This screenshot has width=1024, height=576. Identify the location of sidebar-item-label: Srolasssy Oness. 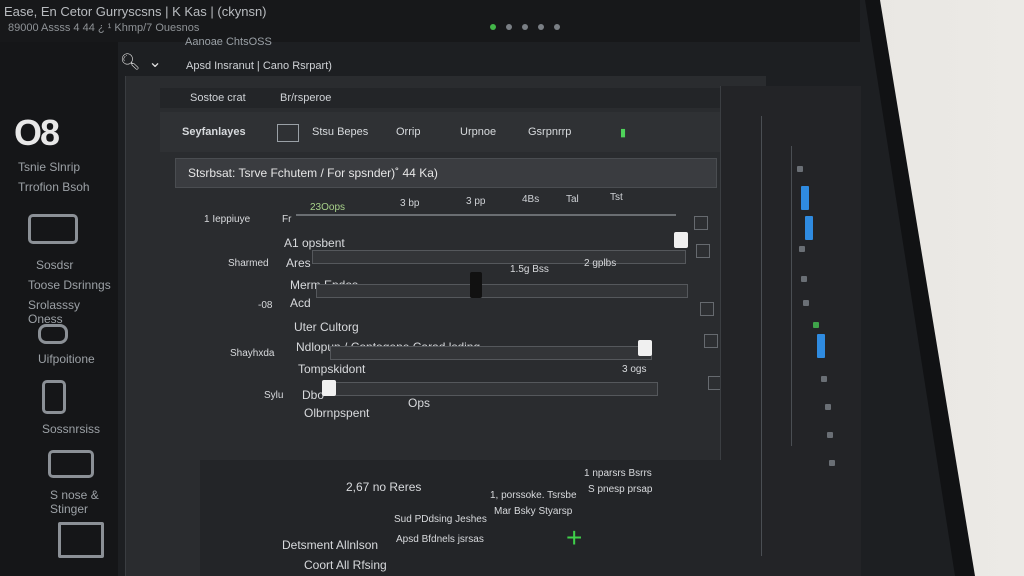
(73, 312).